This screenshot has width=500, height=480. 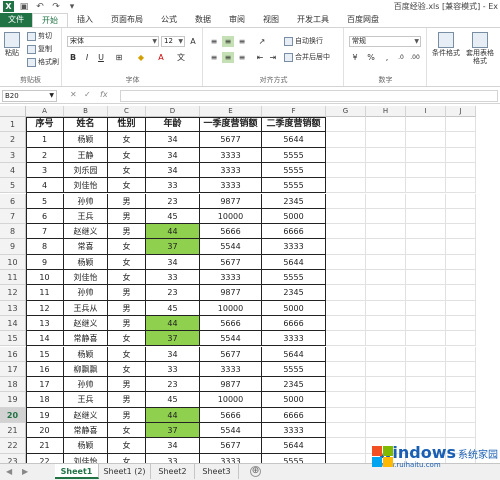 What do you see at coordinates (231, 232) in the screenshot?
I see `table-cell: 5666` at bounding box center [231, 232].